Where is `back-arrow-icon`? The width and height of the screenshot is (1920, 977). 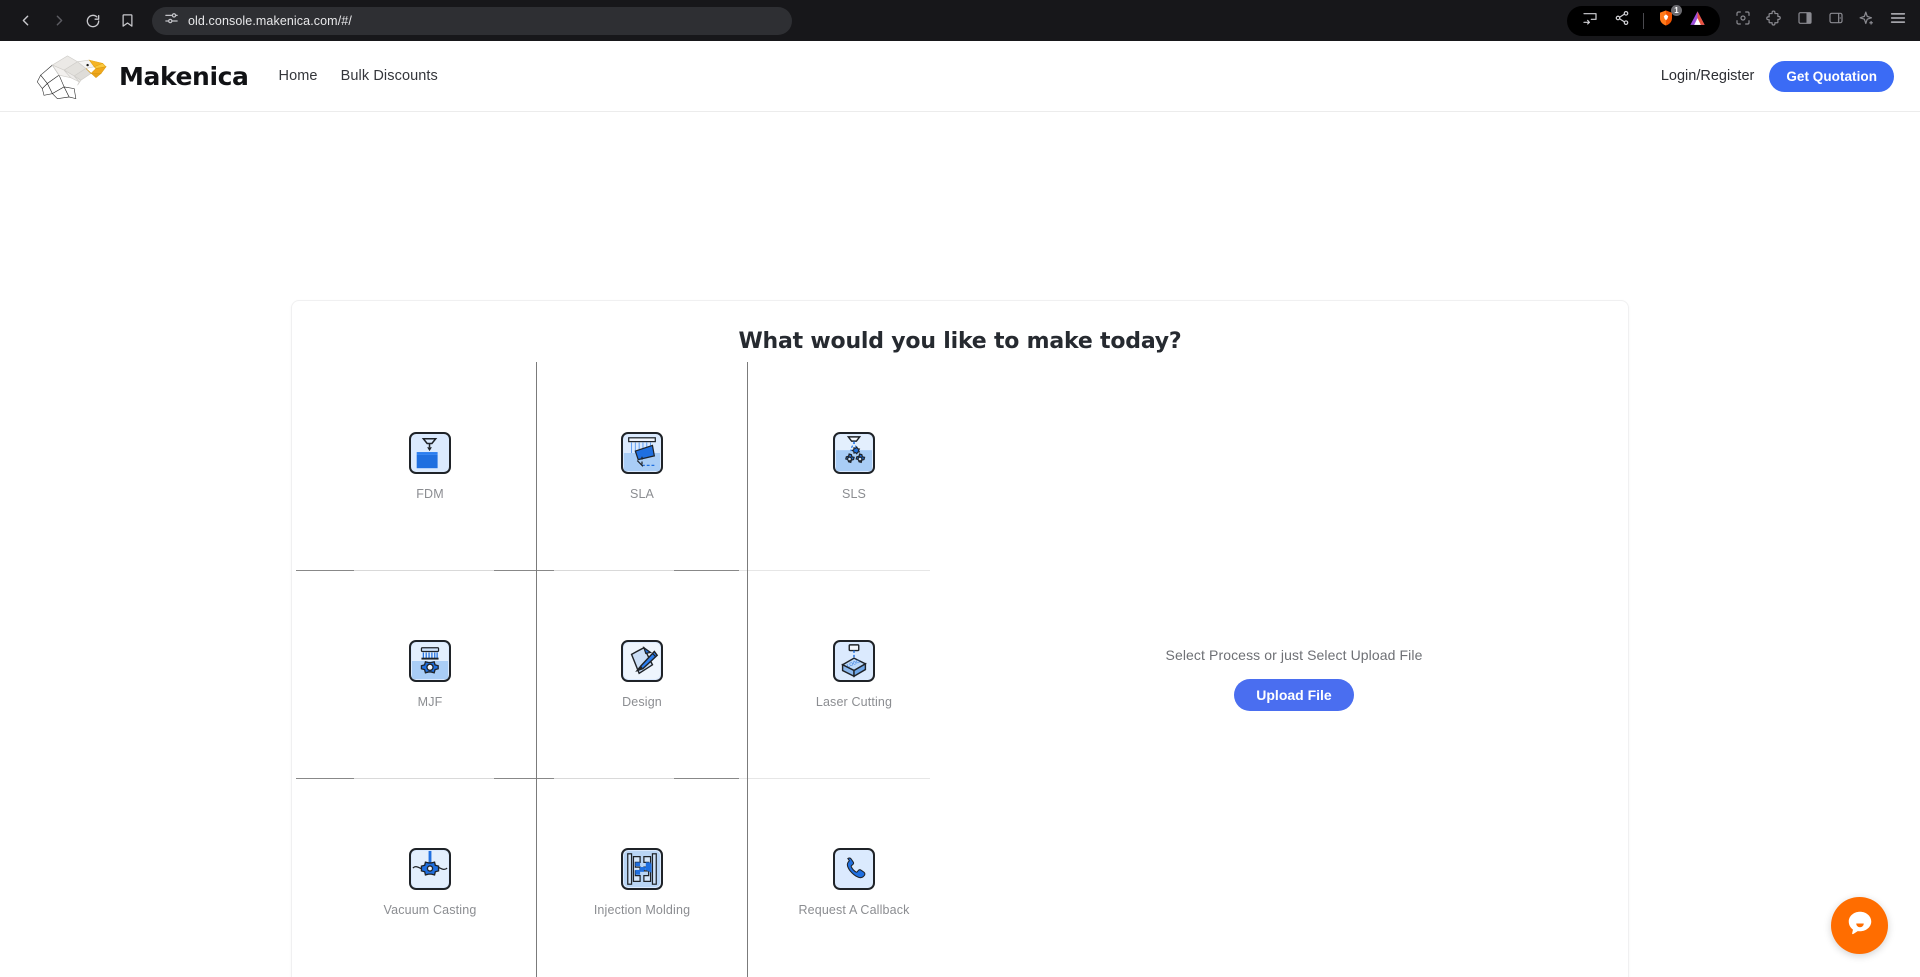
back-arrow-icon is located at coordinates (25, 20).